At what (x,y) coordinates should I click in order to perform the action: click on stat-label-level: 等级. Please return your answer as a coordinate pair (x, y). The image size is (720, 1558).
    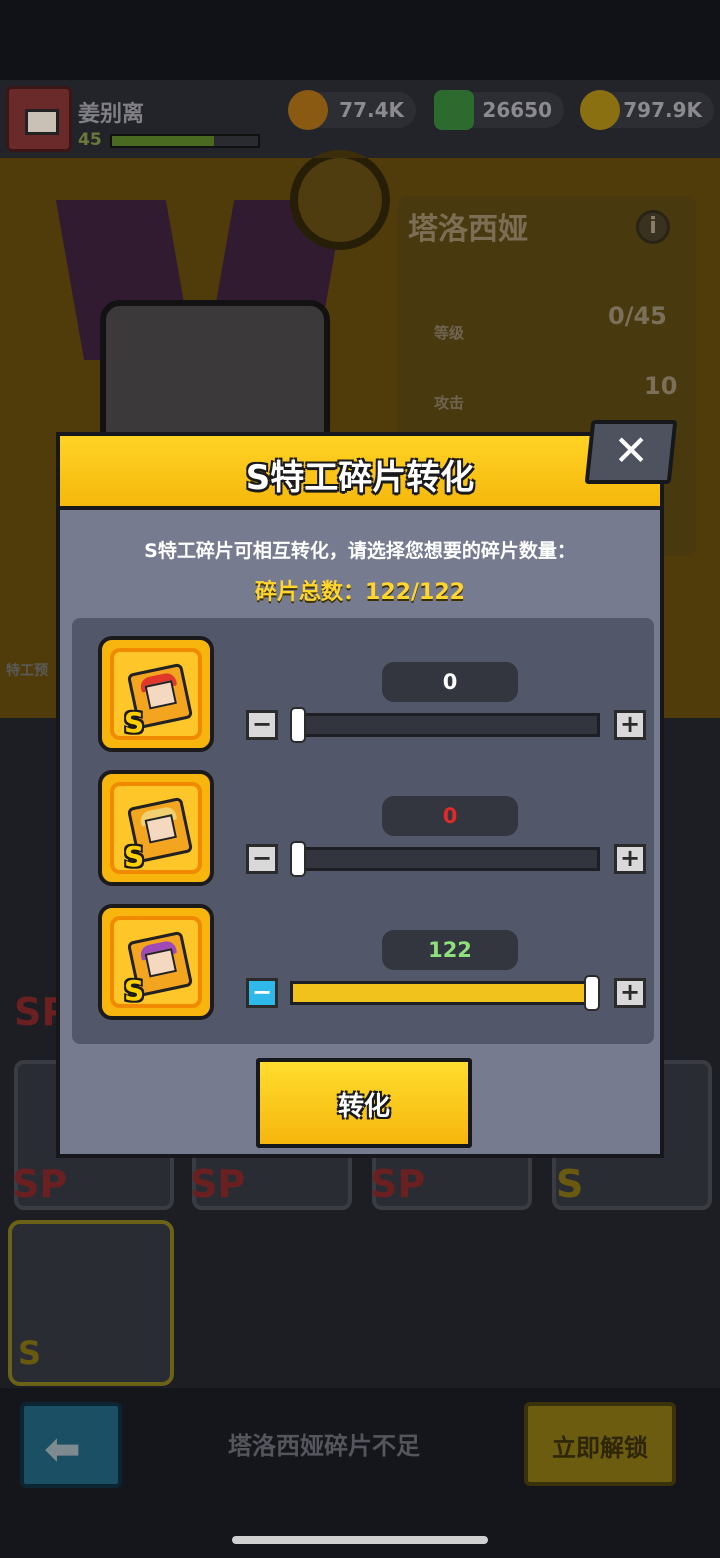
    Looking at the image, I should click on (449, 333).